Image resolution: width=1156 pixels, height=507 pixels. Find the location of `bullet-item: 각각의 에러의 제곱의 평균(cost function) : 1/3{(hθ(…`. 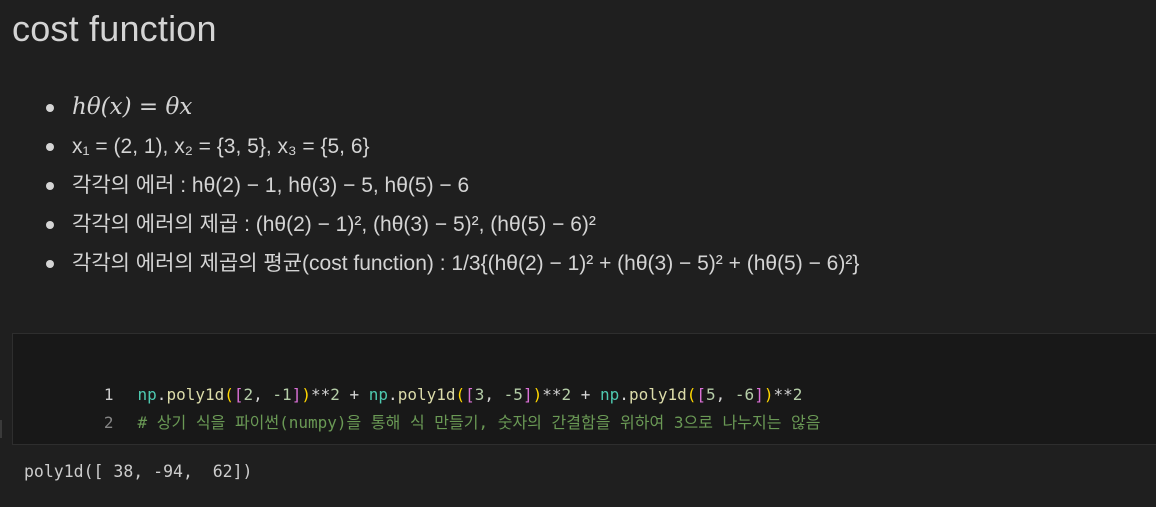

bullet-item: 각각의 에러의 제곱의 평균(cost function) : 1/3{(hθ(… is located at coordinates (452, 263).